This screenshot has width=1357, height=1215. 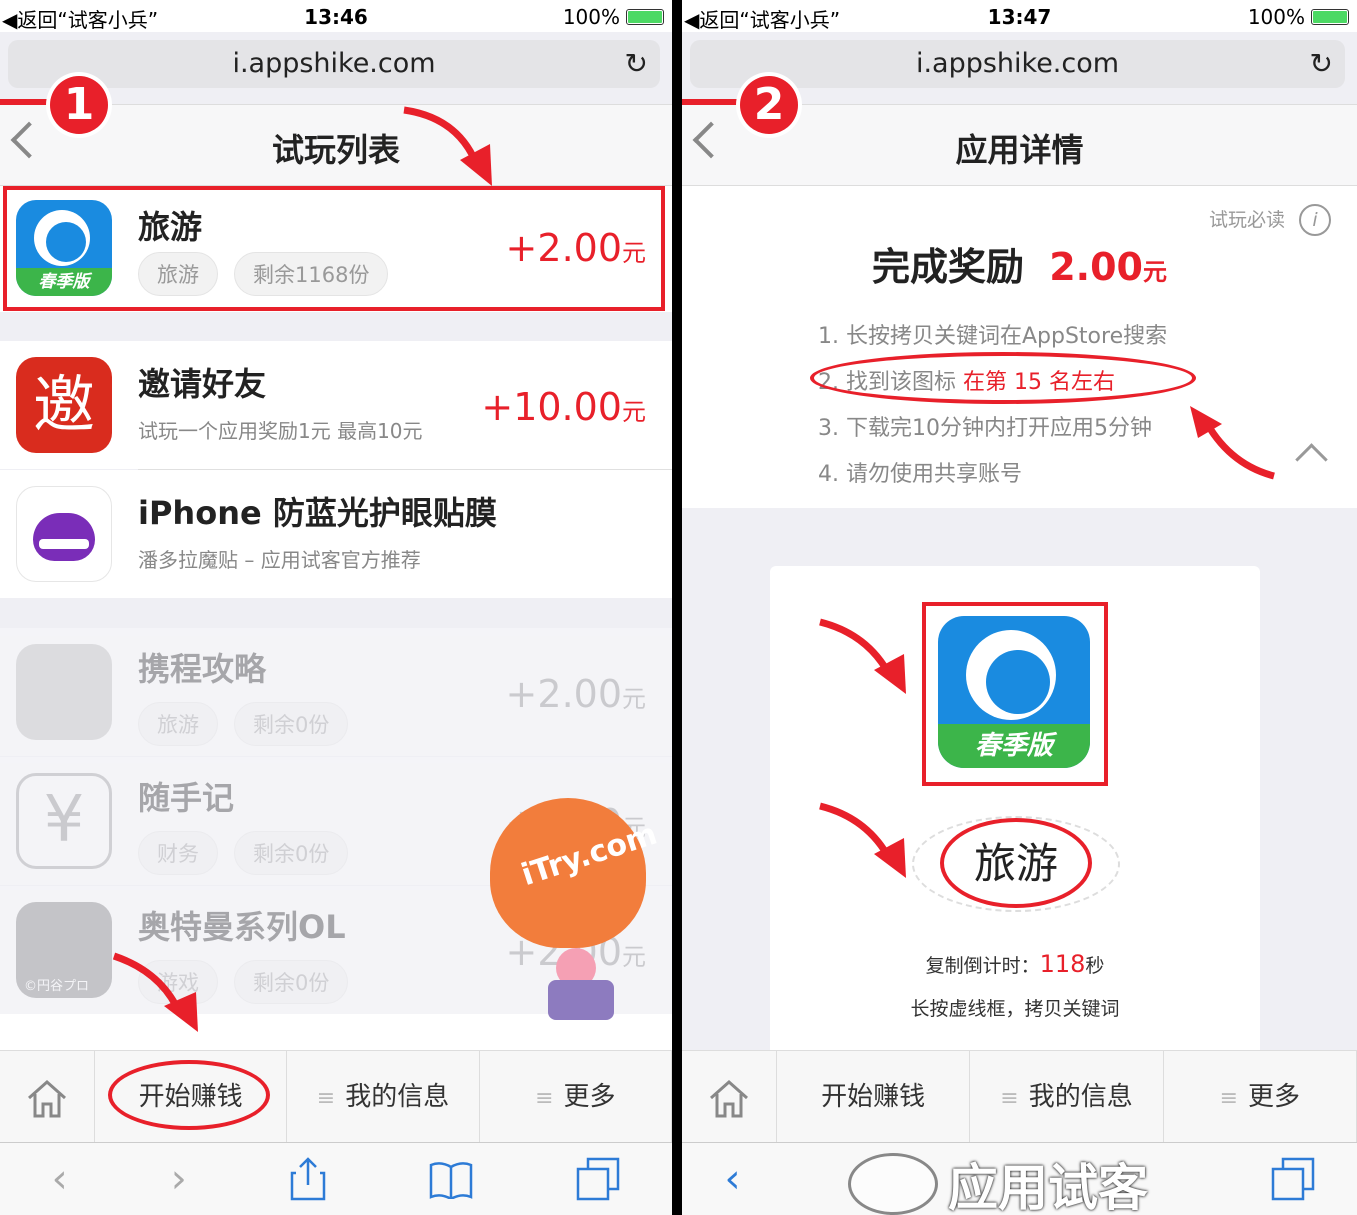 What do you see at coordinates (947, 267) in the screenshot?
I see `reward-label: 完成奖励` at bounding box center [947, 267].